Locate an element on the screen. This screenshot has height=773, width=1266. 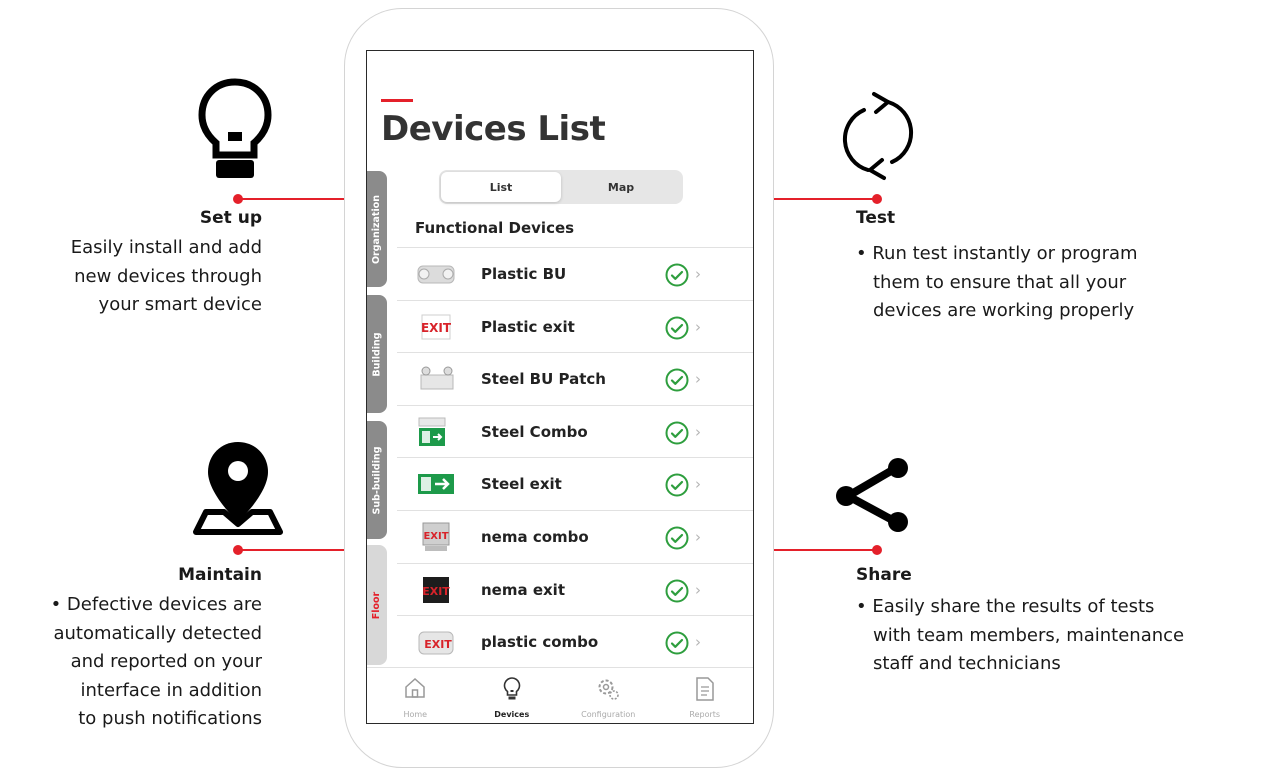
side-tab-sub-building: Sub-building is located at coordinates (377, 480).